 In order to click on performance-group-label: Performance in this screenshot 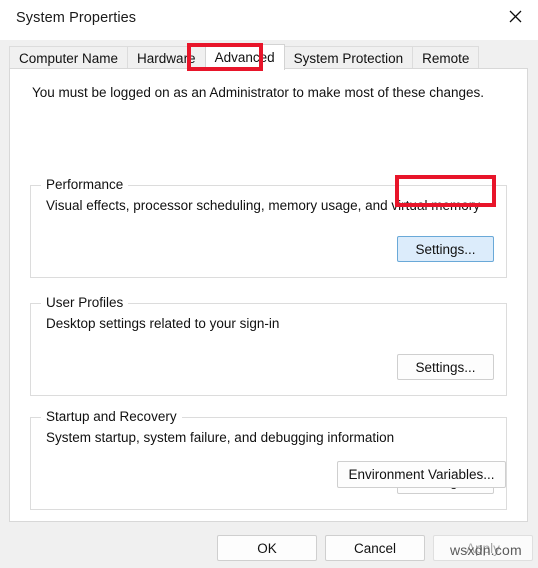, I will do `click(85, 184)`.